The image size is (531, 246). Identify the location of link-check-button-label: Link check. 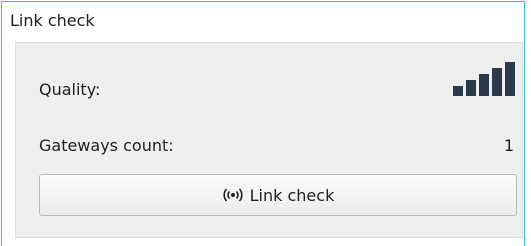
(292, 195).